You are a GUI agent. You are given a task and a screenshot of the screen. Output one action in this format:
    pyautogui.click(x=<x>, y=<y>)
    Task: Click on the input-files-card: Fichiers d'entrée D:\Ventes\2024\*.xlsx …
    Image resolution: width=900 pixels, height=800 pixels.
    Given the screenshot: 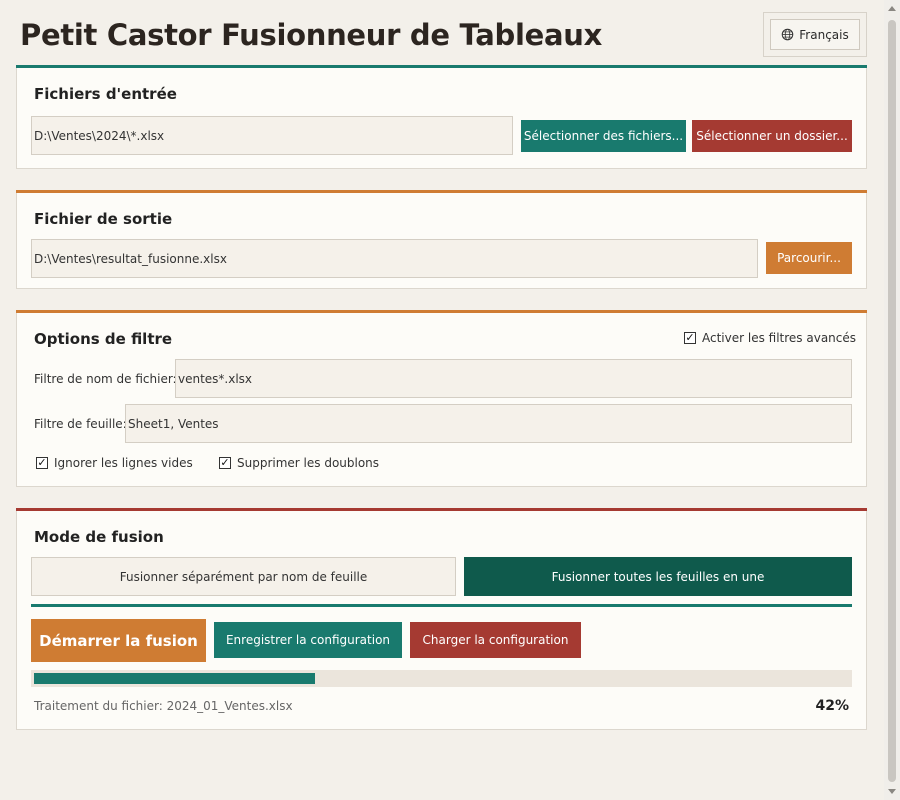 What is the action you would take?
    pyautogui.click(x=441, y=117)
    